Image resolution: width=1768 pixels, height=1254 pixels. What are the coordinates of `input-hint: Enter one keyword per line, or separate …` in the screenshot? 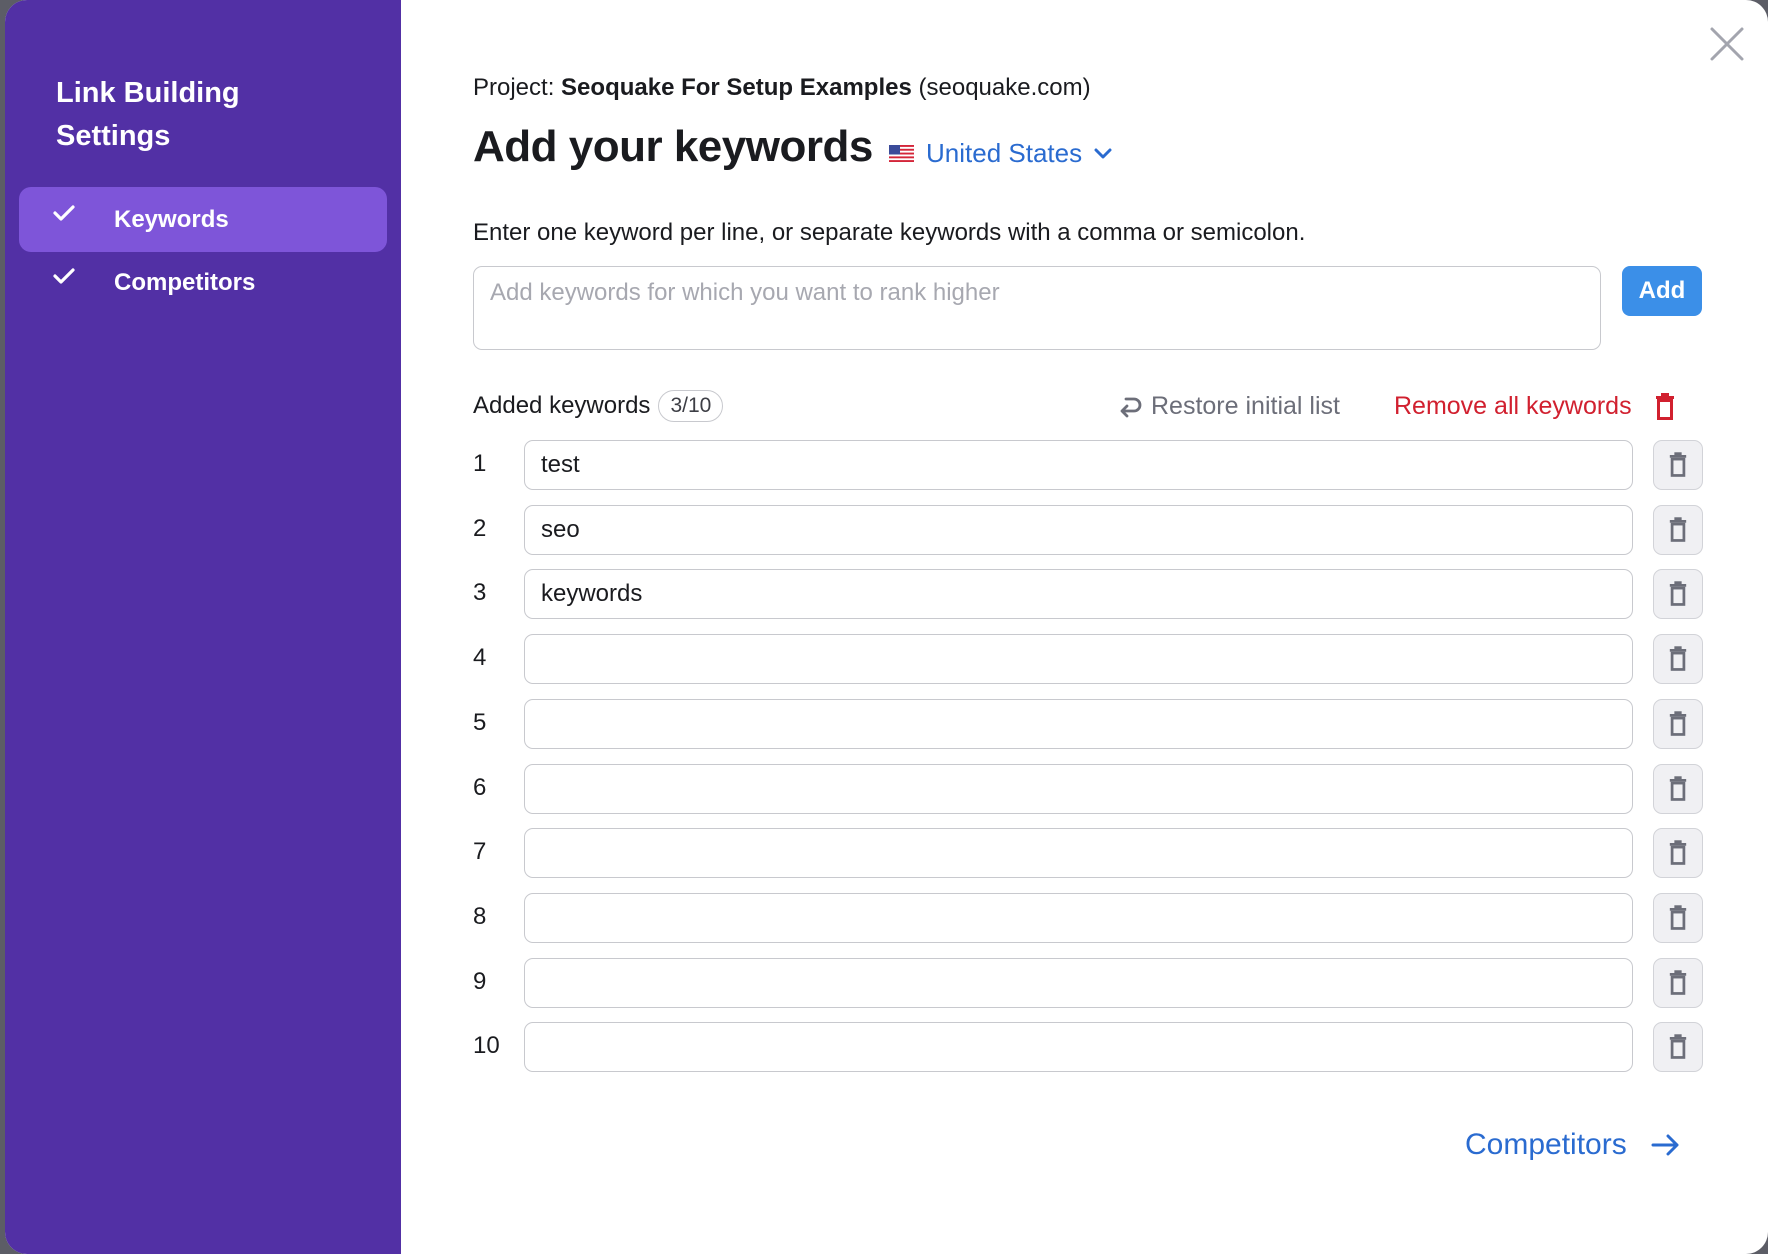 It's located at (889, 232).